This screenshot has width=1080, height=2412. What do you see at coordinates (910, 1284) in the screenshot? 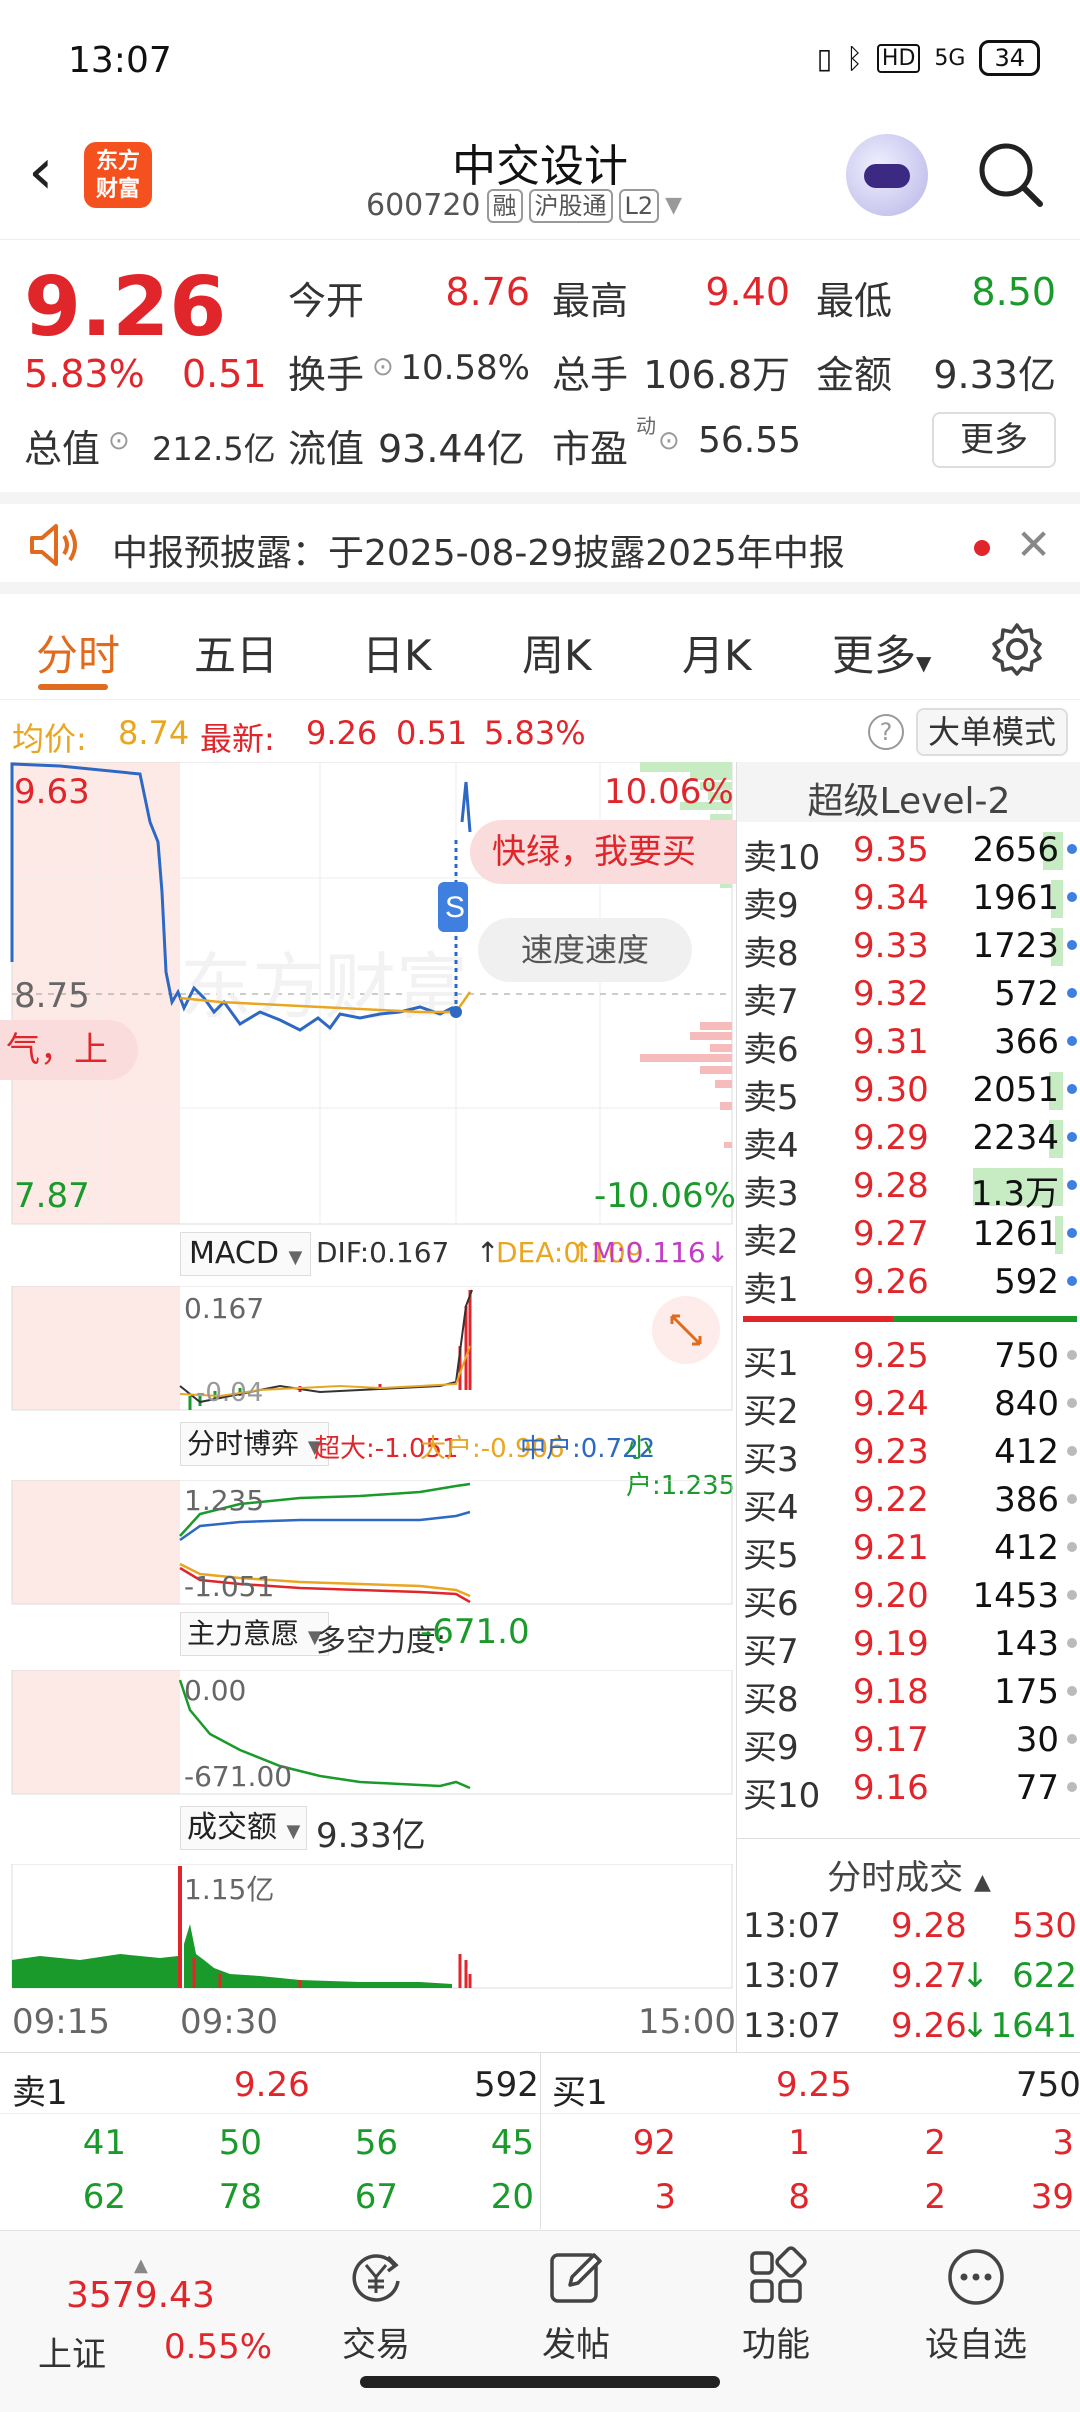
I see `ask-row: 卖1 9.26 592` at bounding box center [910, 1284].